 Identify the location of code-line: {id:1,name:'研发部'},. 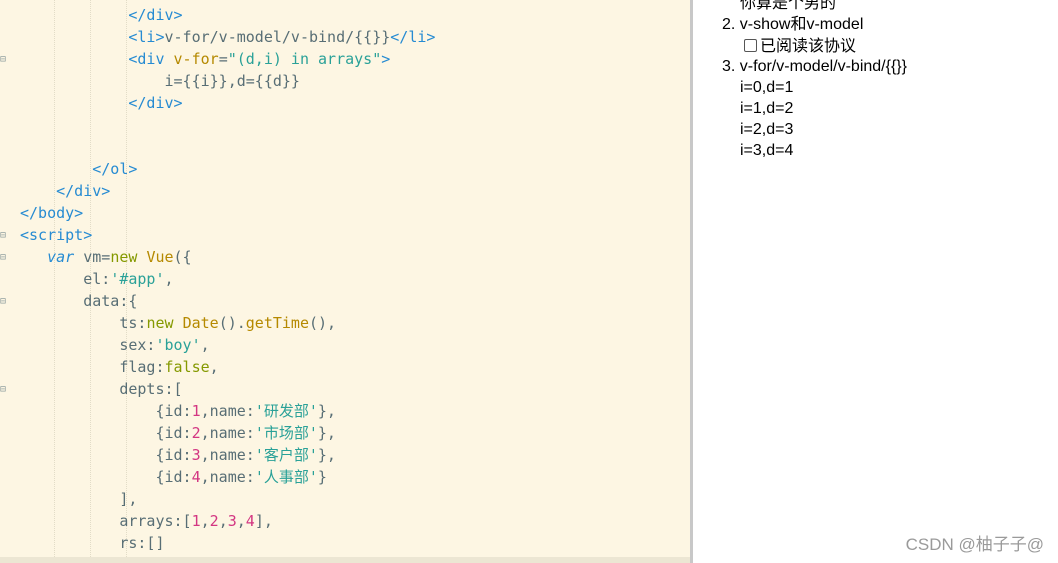
(227, 411).